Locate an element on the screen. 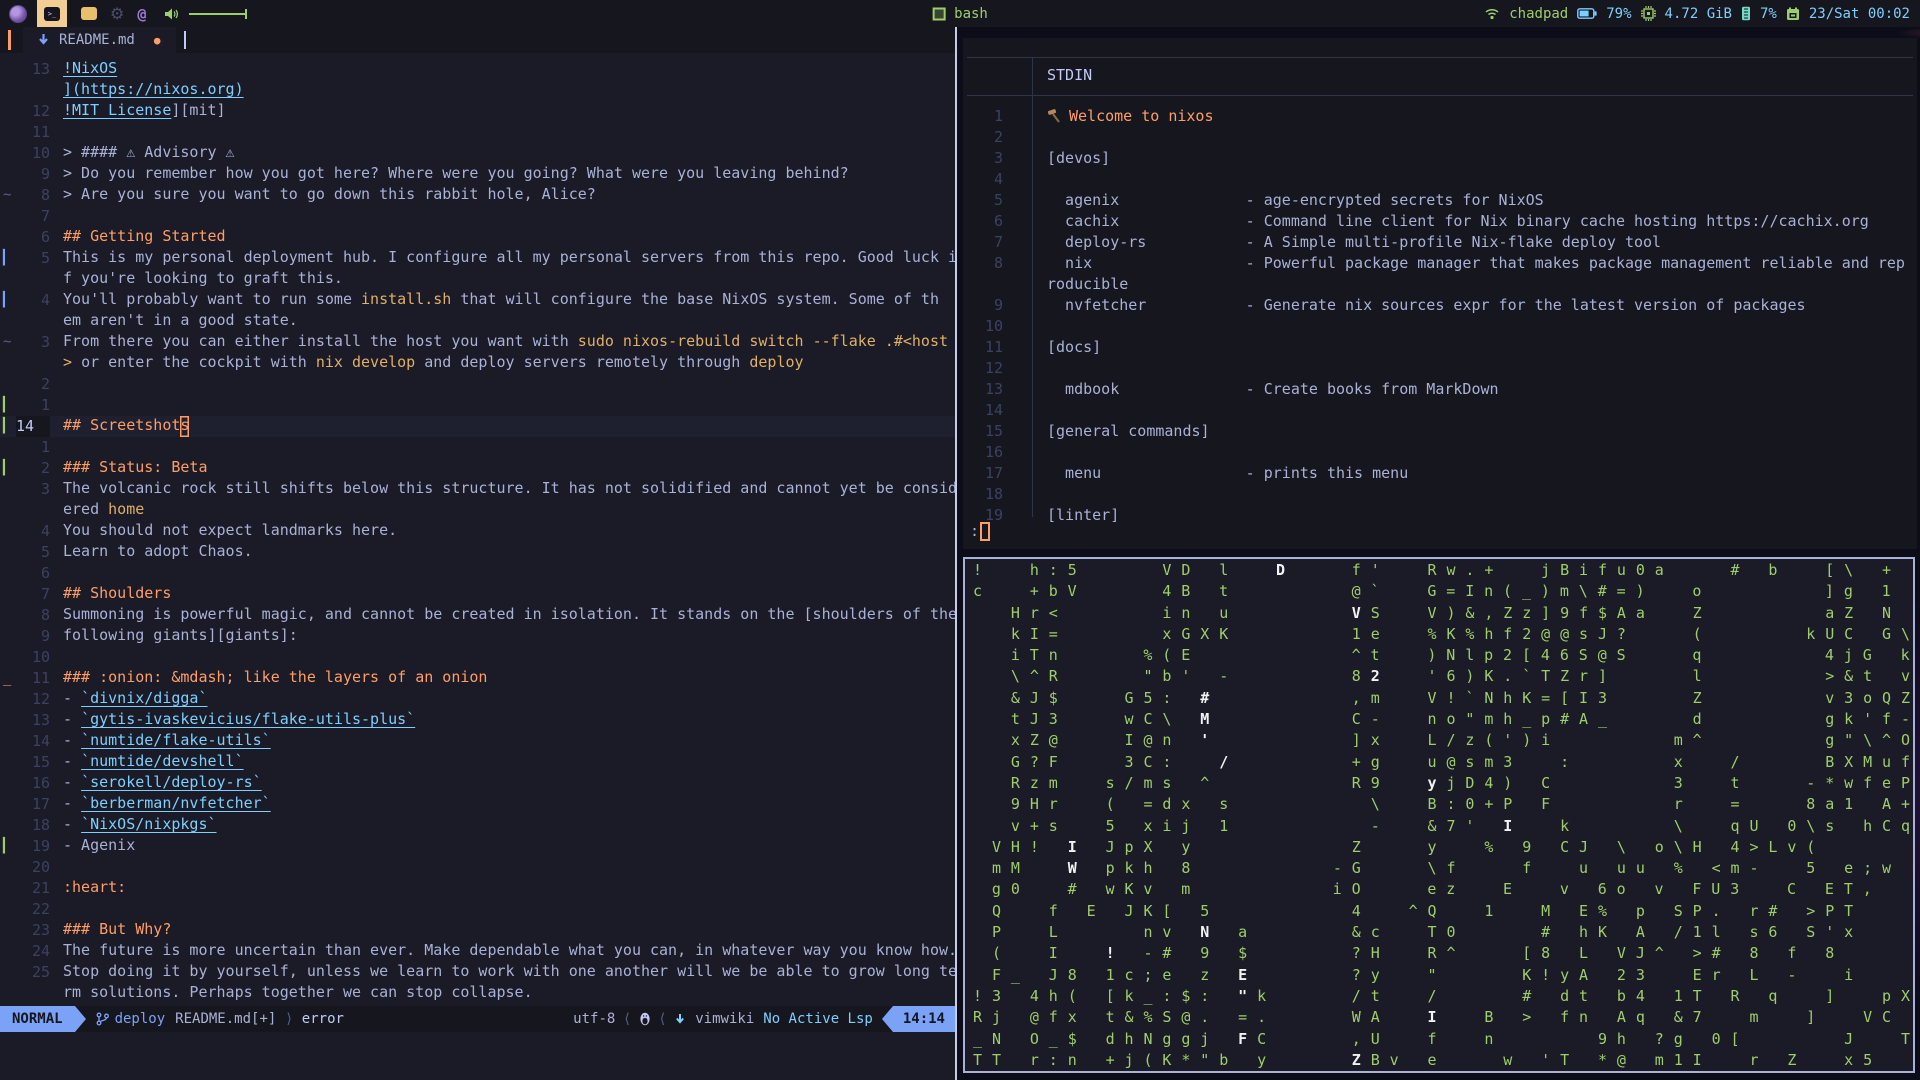 The height and width of the screenshot is (1080, 1920). text-segment: ## Getting Started is located at coordinates (144, 236).